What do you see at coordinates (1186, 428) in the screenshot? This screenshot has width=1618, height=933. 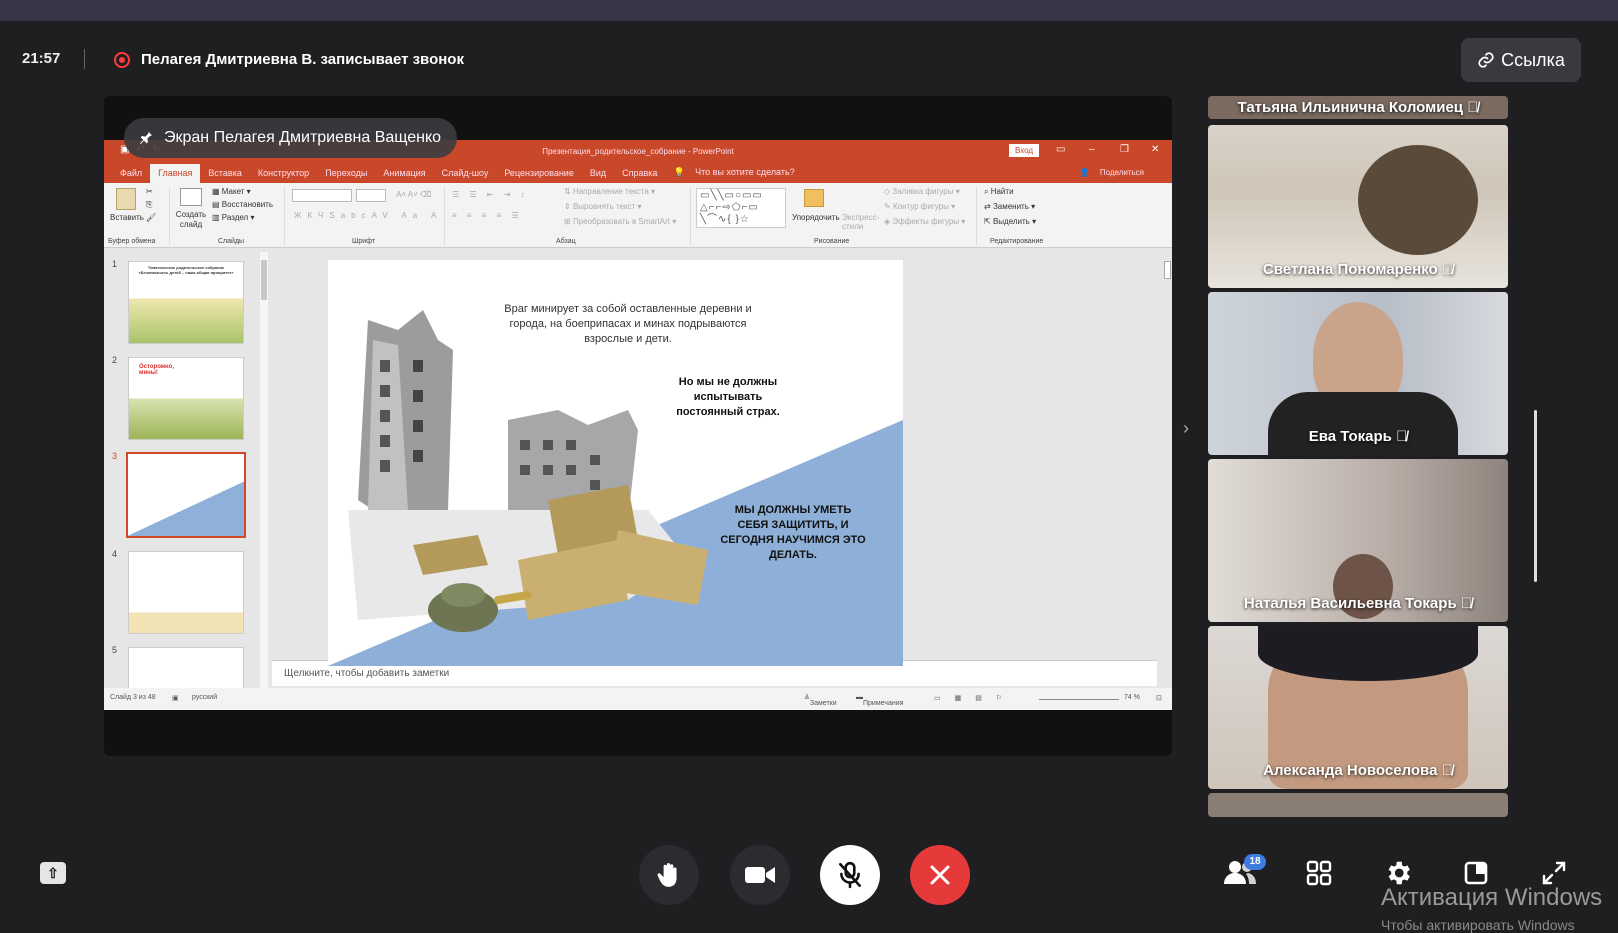 I see `expand-panel-chevron-icon: ›` at bounding box center [1186, 428].